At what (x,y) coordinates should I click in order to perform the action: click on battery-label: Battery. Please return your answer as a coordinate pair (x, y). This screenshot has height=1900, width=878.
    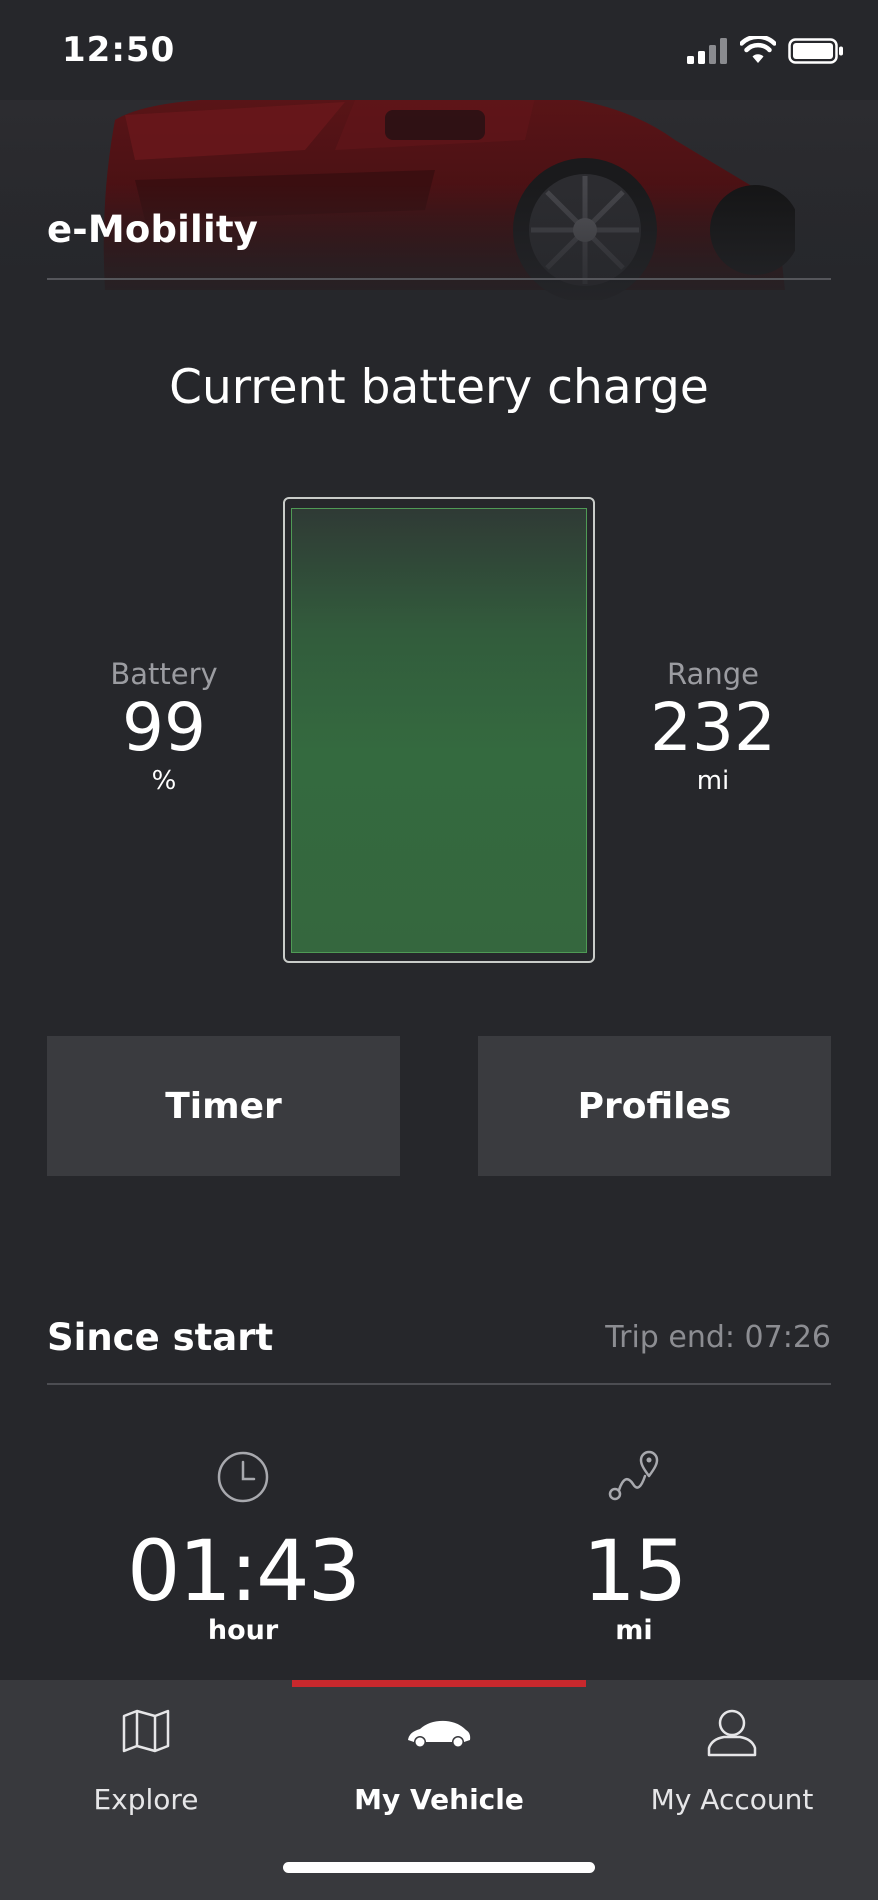
    Looking at the image, I should click on (164, 674).